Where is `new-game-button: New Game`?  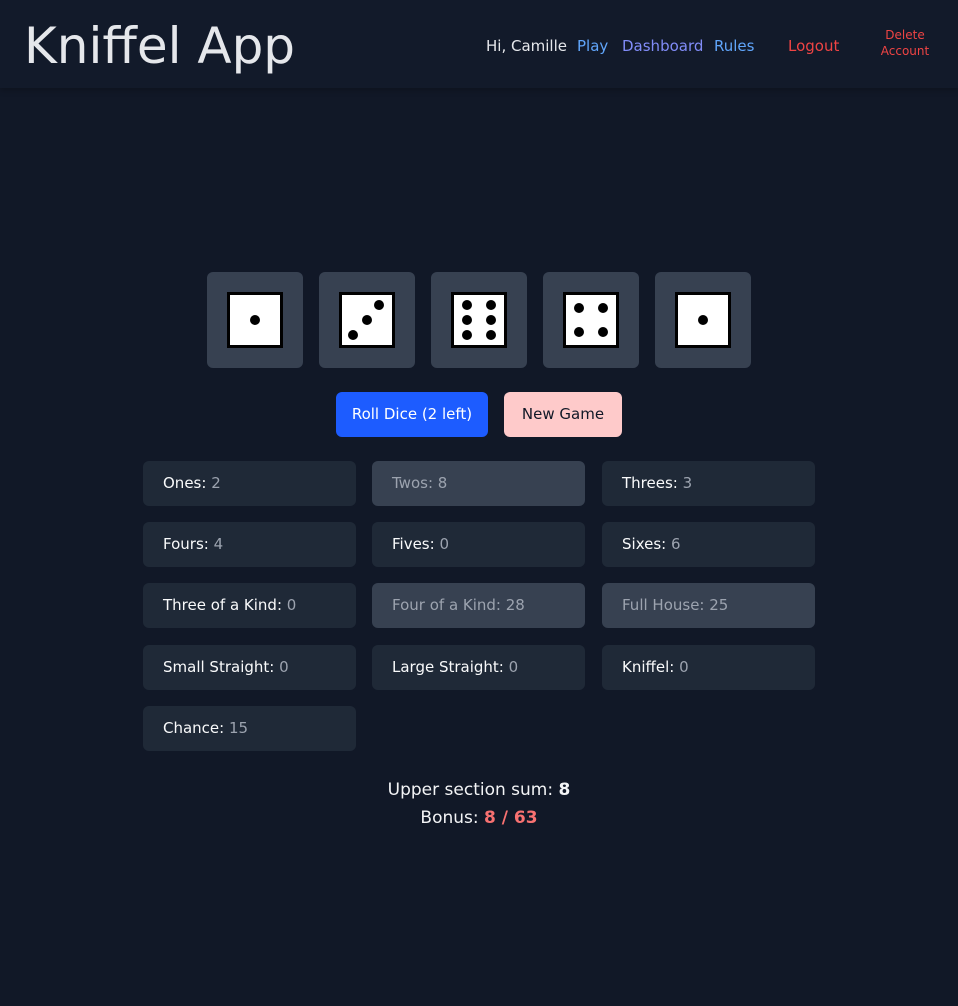 new-game-button: New Game is located at coordinates (563, 414).